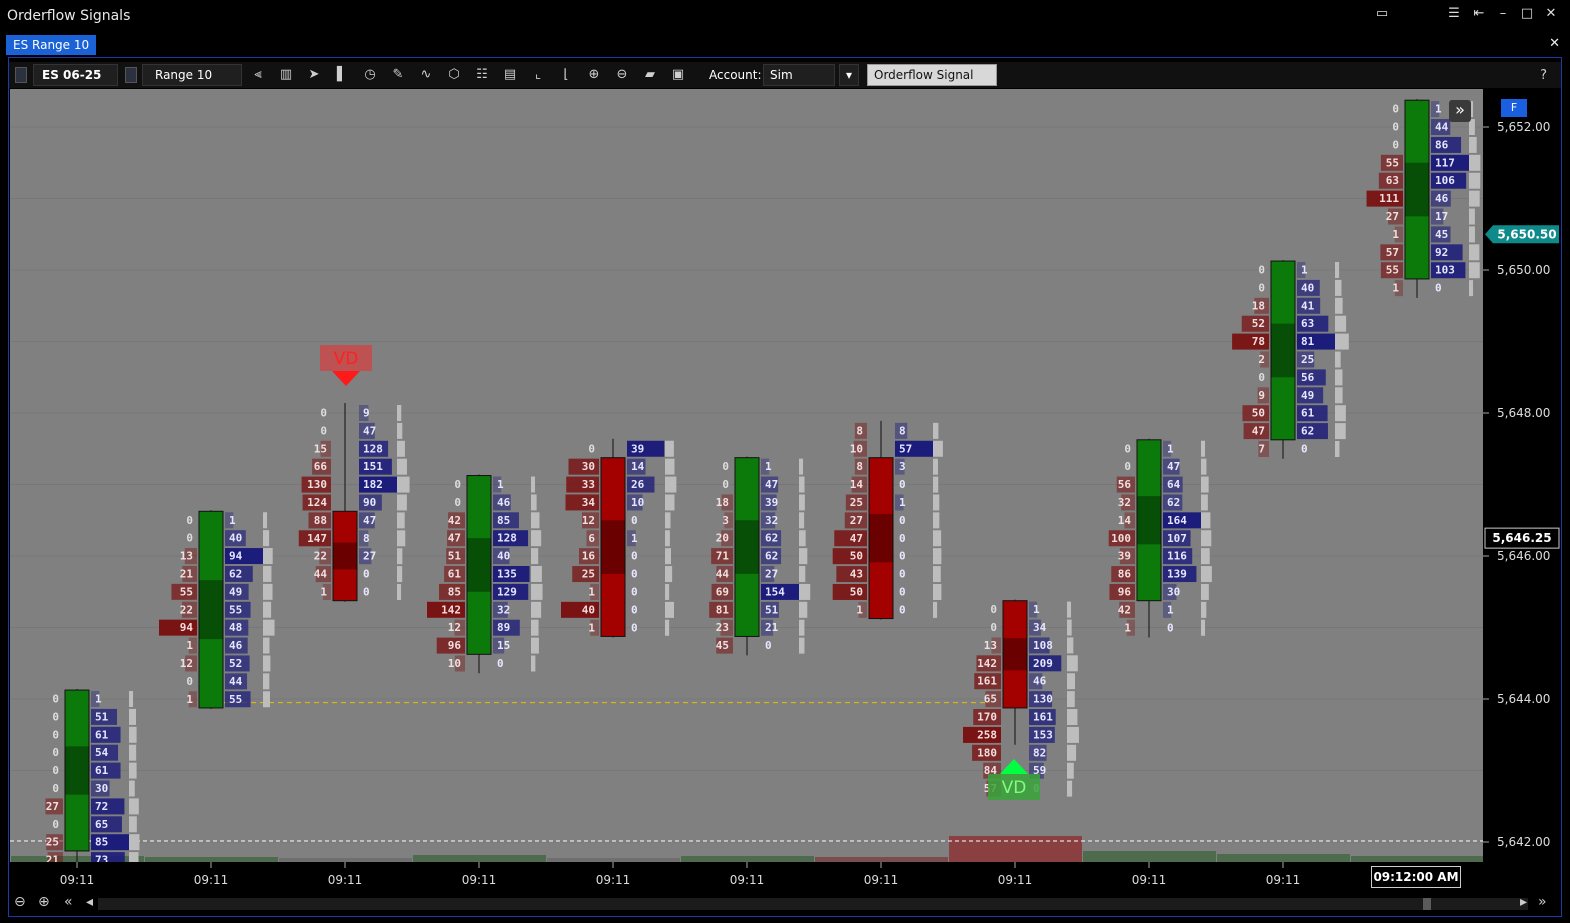 This screenshot has width=1570, height=923. What do you see at coordinates (1043, 699) in the screenshot?
I see `ask-volume: 130` at bounding box center [1043, 699].